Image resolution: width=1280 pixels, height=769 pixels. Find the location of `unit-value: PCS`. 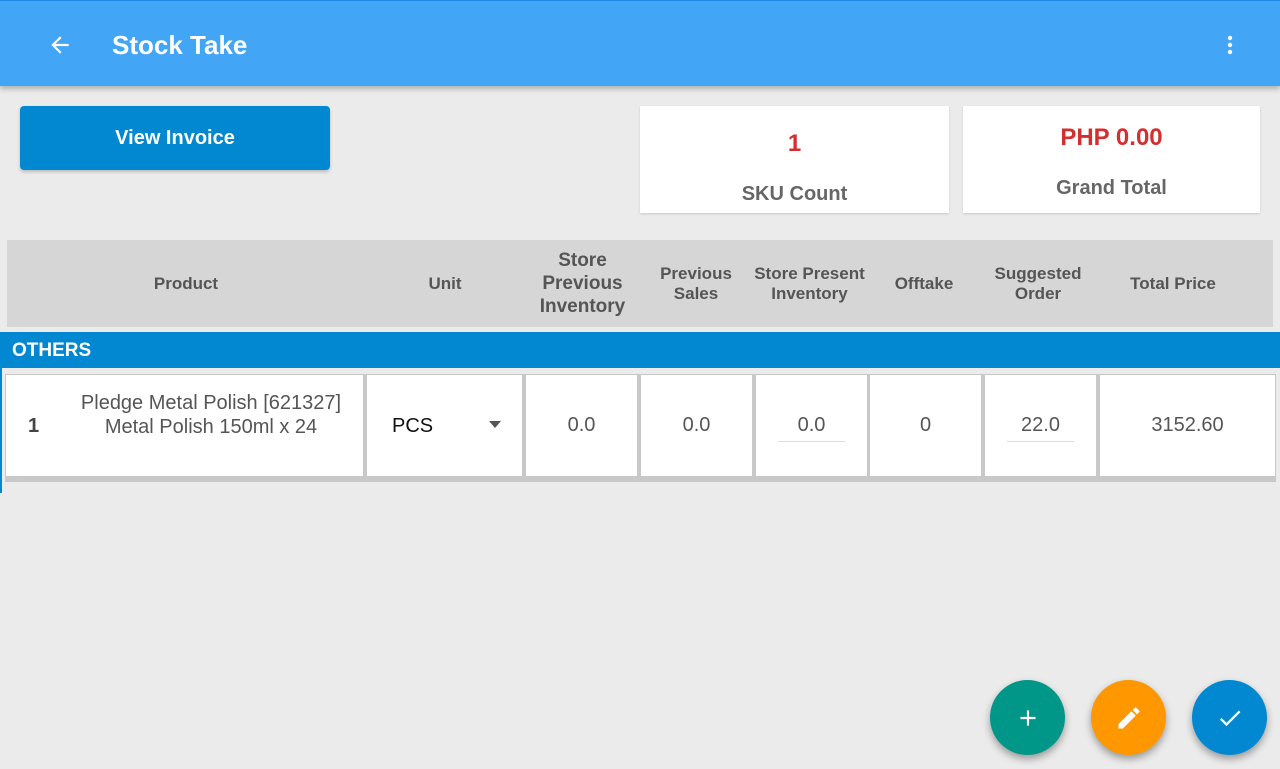

unit-value: PCS is located at coordinates (413, 426).